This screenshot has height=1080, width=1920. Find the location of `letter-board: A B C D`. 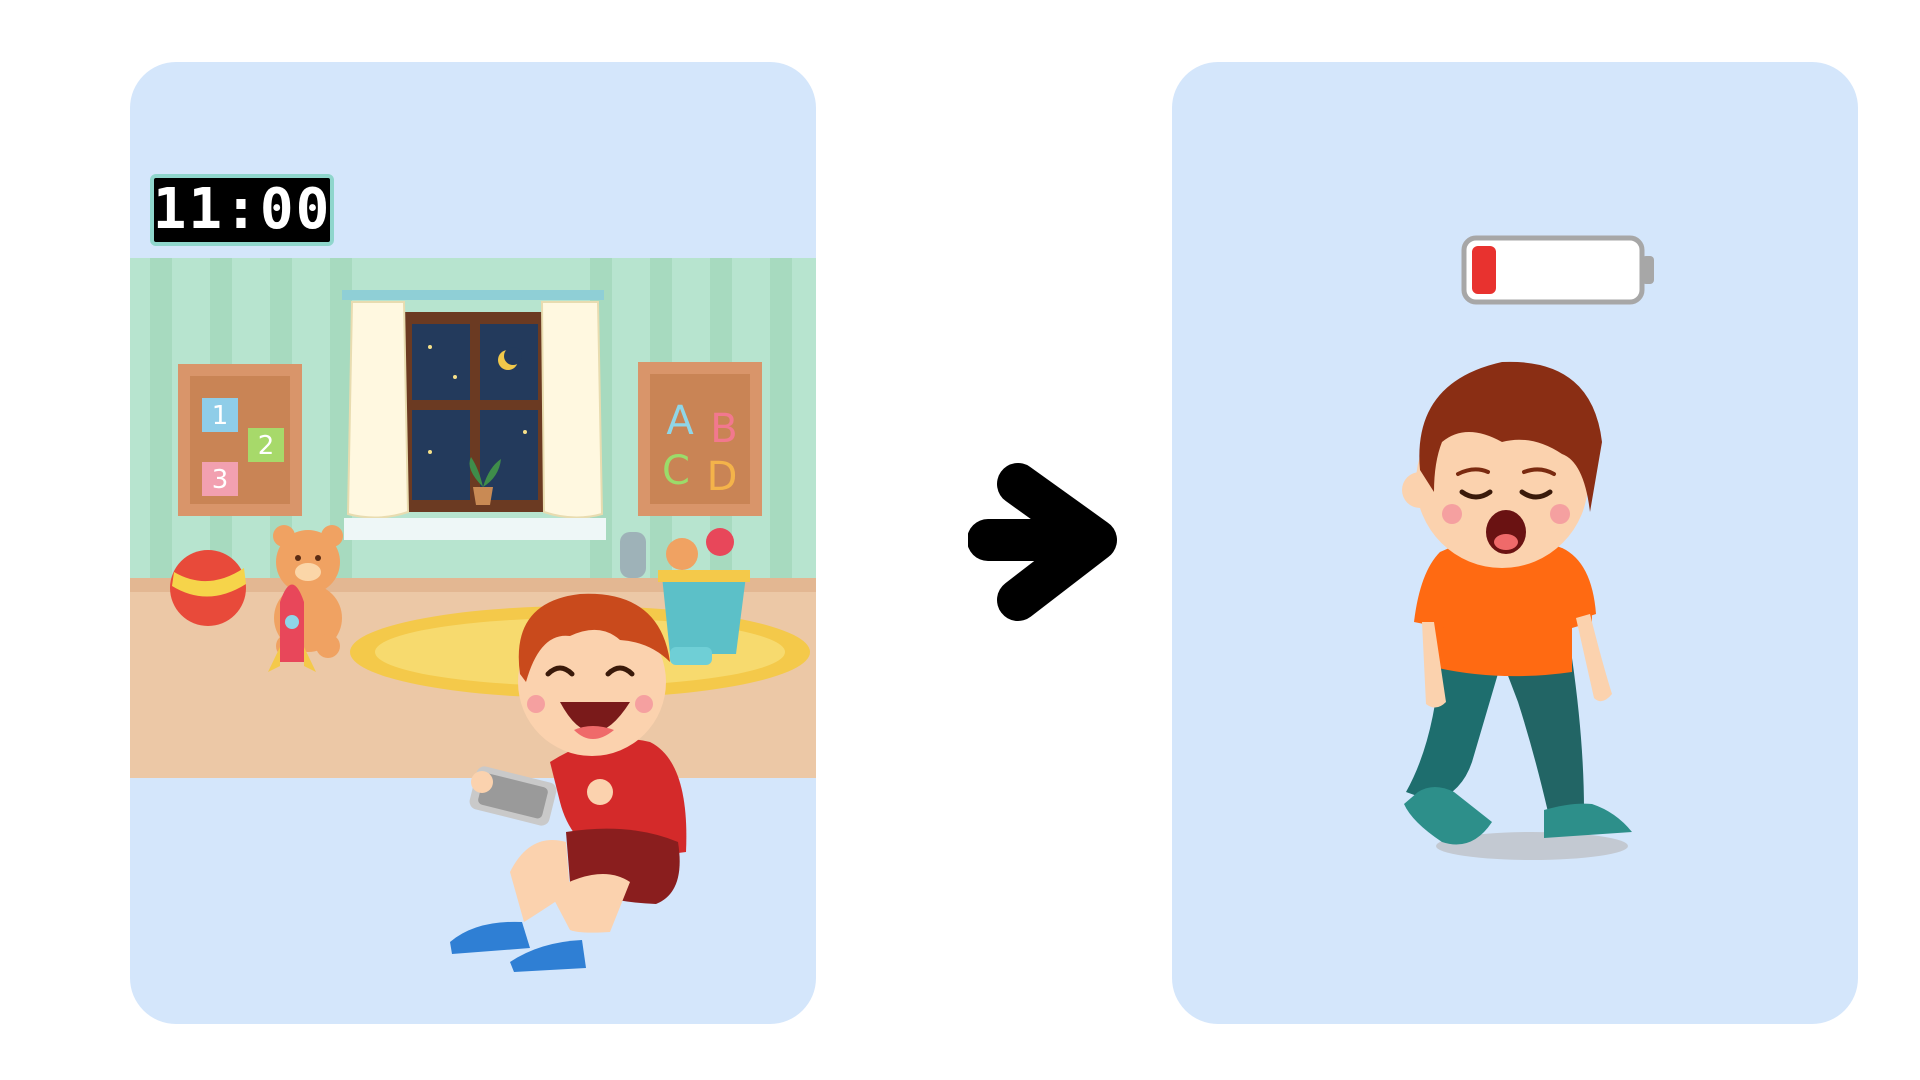

letter-board: A B C D is located at coordinates (700, 439).